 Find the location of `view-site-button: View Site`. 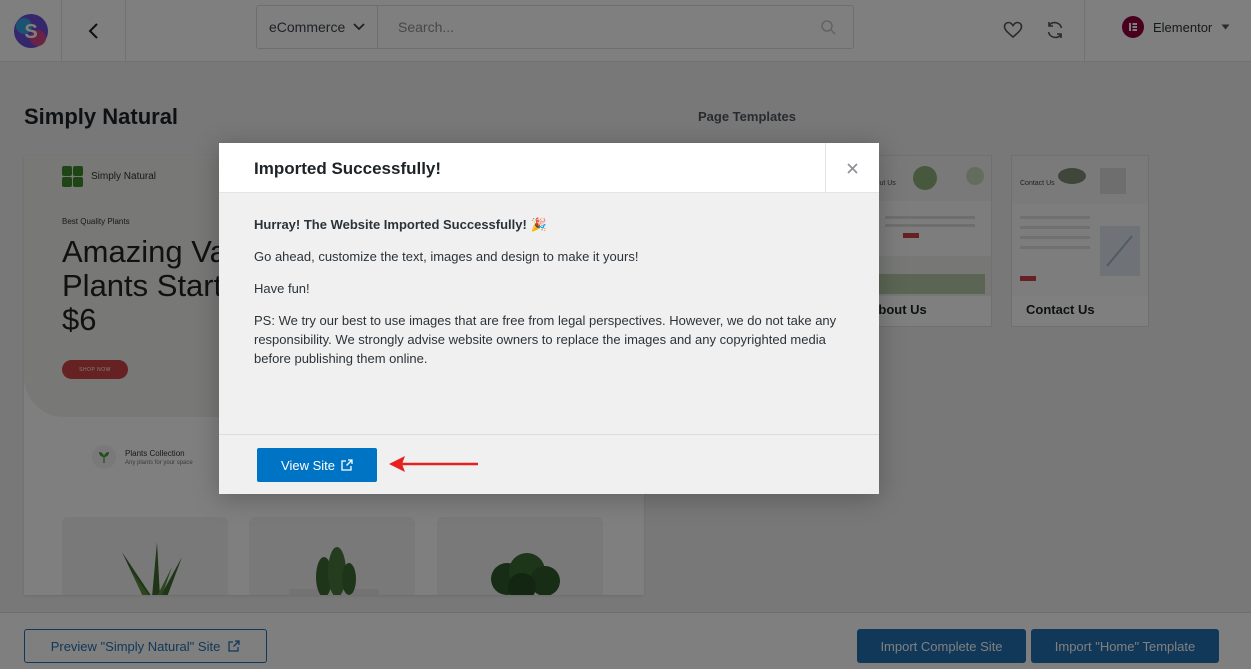

view-site-button: View Site is located at coordinates (317, 465).